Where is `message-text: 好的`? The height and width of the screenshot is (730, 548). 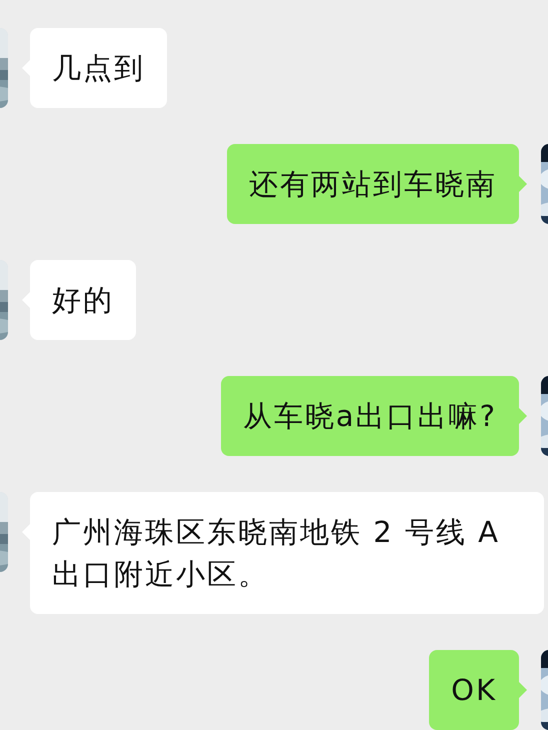
message-text: 好的 is located at coordinates (83, 300).